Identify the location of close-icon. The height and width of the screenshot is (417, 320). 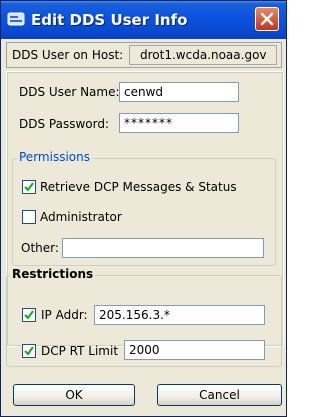
(267, 19).